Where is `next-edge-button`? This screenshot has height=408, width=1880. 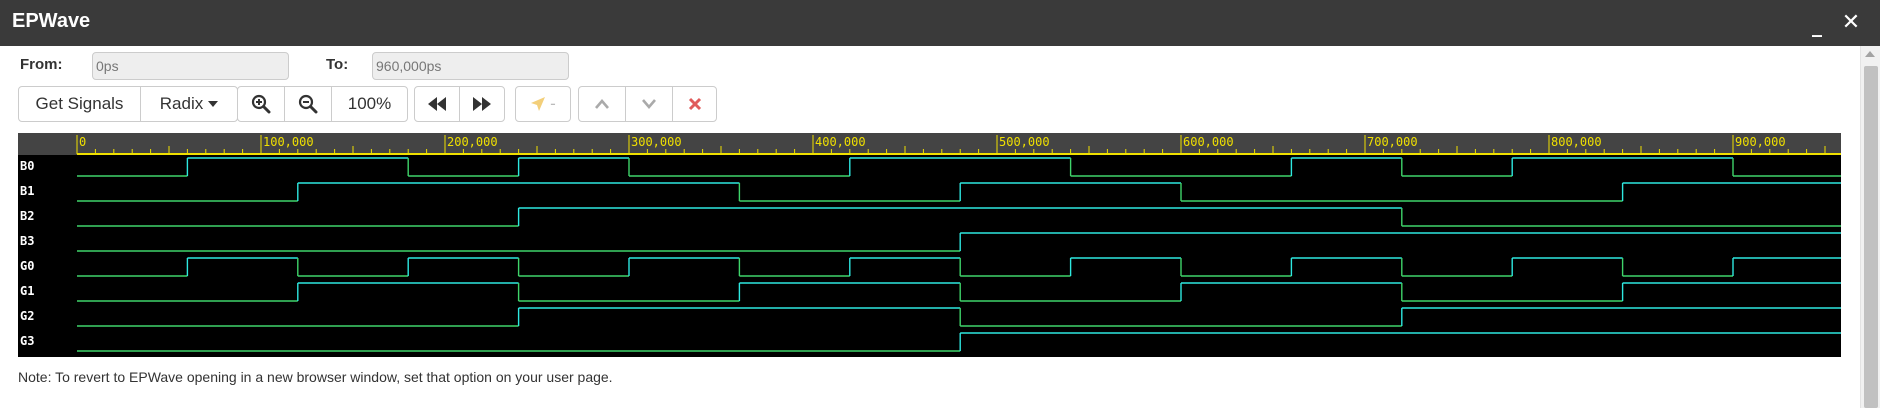 next-edge-button is located at coordinates (482, 104).